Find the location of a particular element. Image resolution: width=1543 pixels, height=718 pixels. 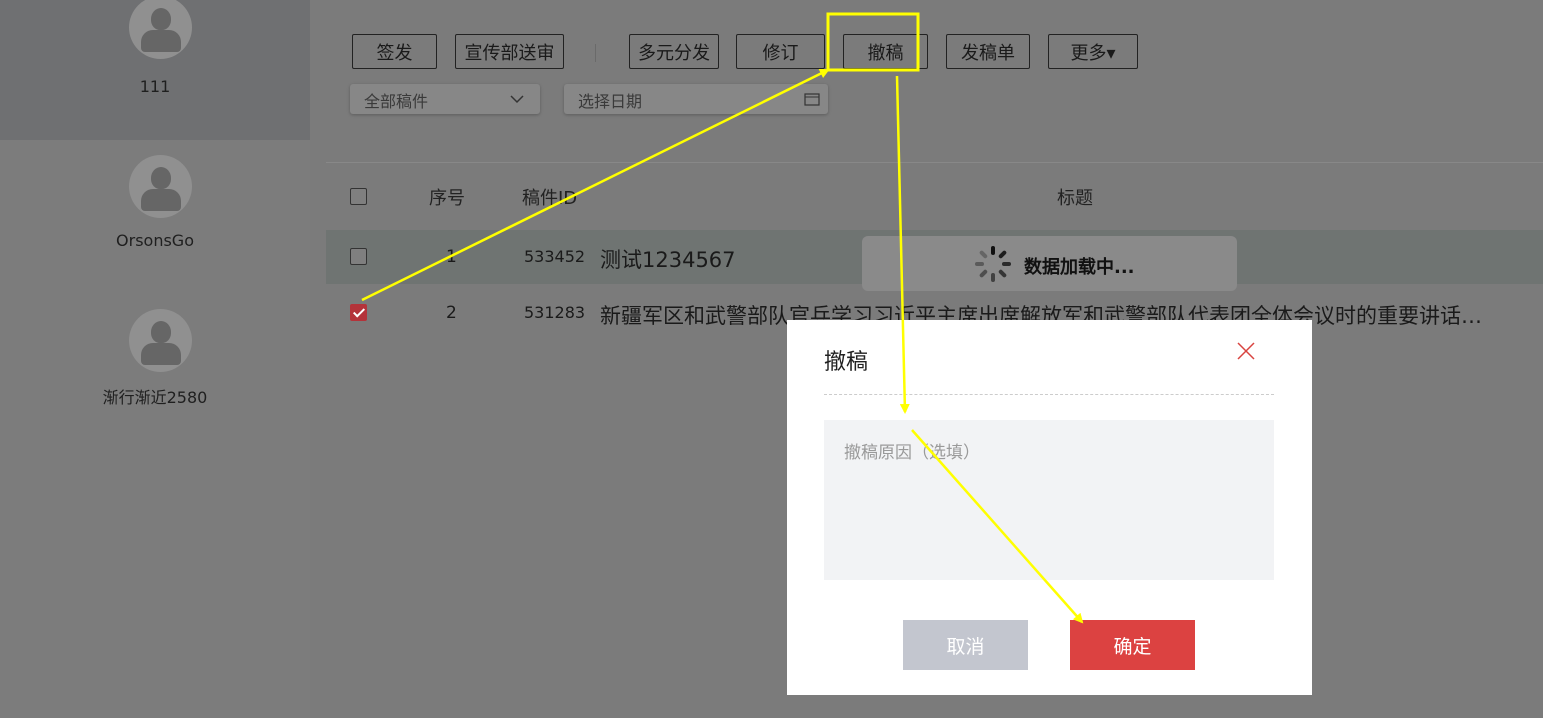

row-id: 531283 is located at coordinates (555, 312).